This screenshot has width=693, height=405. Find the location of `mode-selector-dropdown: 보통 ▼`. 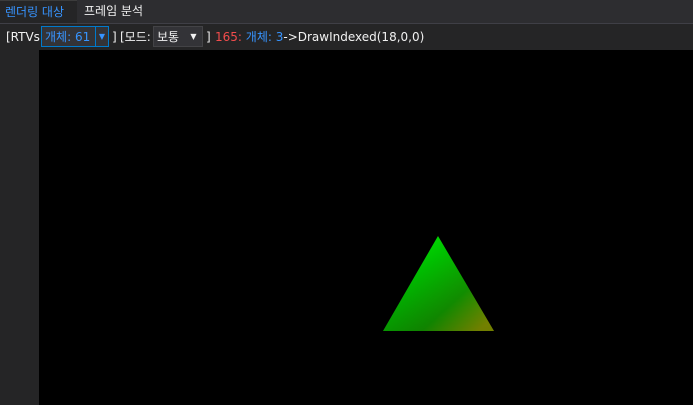

mode-selector-dropdown: 보통 ▼ is located at coordinates (178, 36).